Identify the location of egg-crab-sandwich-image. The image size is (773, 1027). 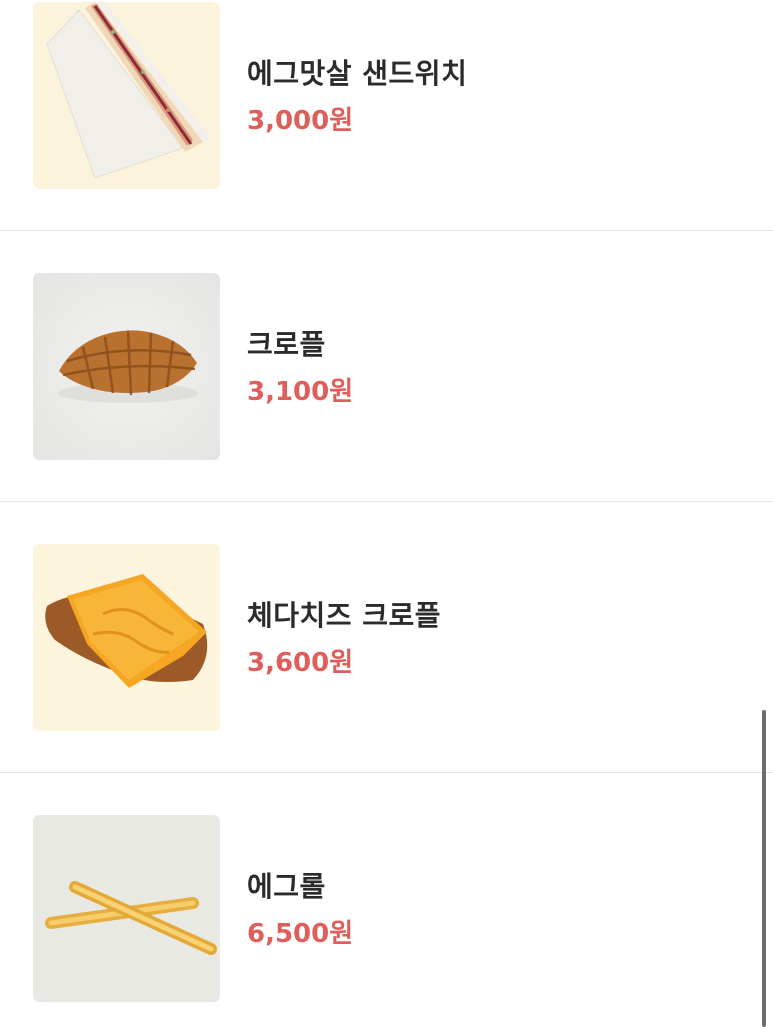
(126, 95).